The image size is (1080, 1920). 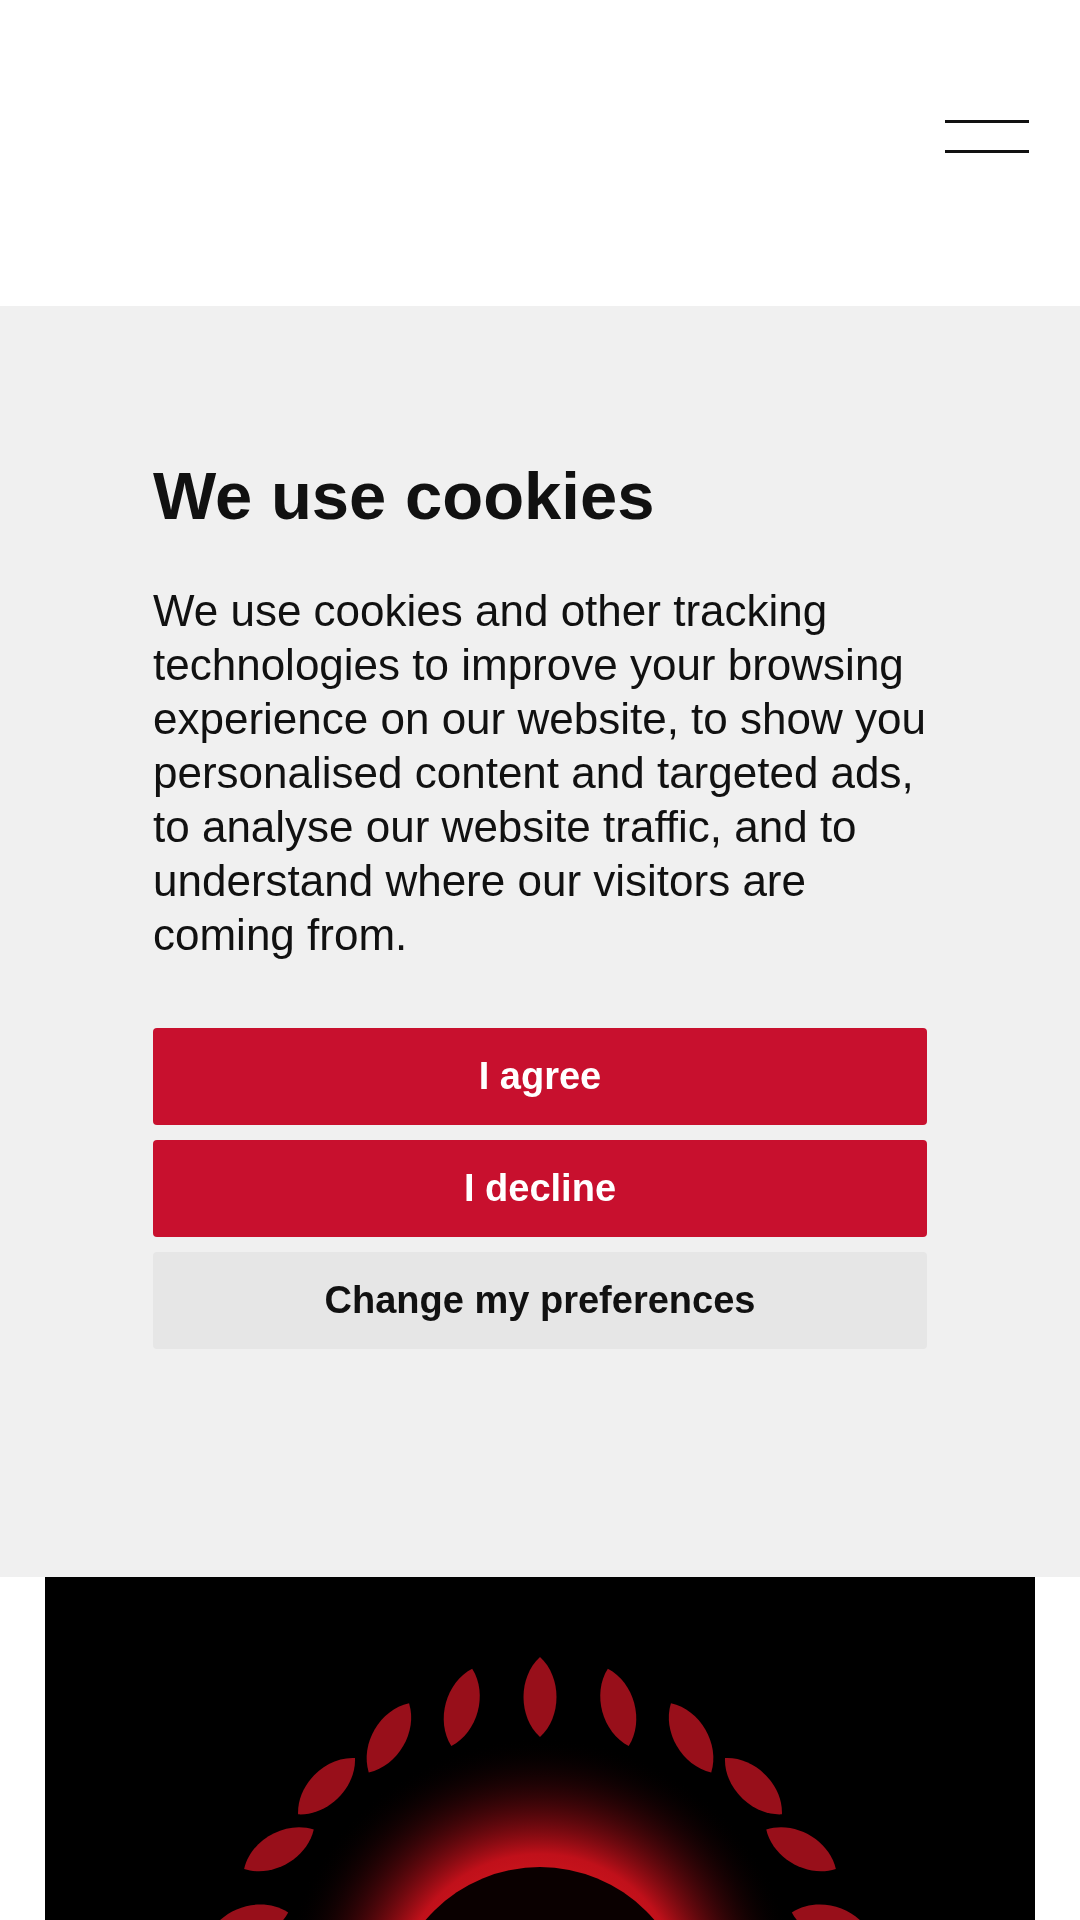 What do you see at coordinates (404, 496) in the screenshot?
I see `banner-title: We use cookies` at bounding box center [404, 496].